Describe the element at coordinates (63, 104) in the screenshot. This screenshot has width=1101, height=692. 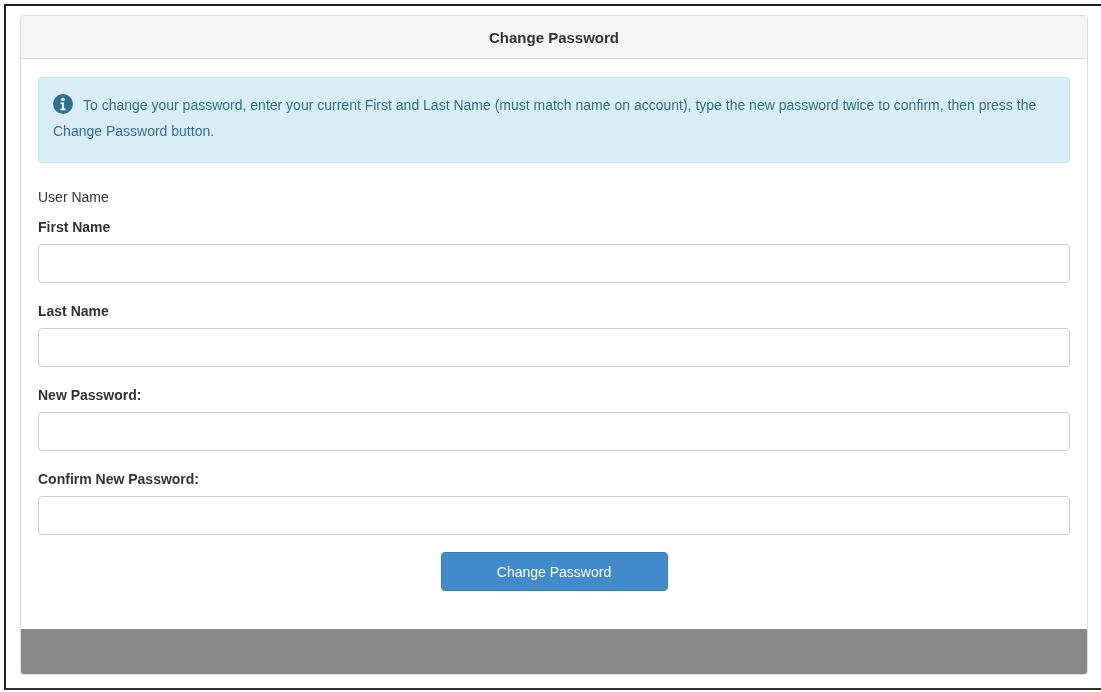
I see `info-icon` at that location.